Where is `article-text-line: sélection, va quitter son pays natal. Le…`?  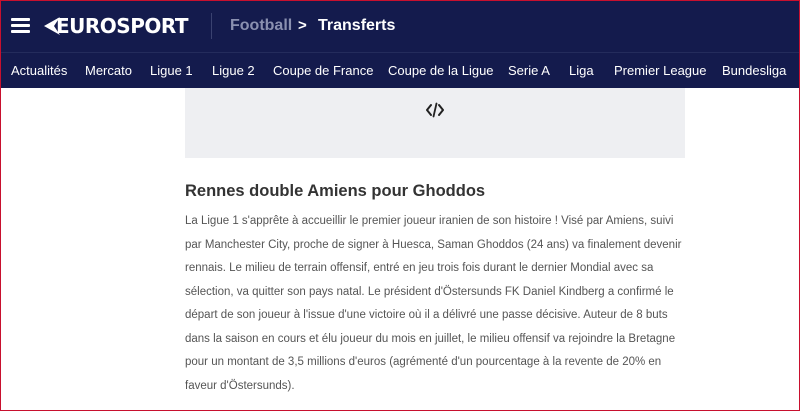
article-text-line: sélection, va quitter son pays natal. Le… is located at coordinates (429, 291).